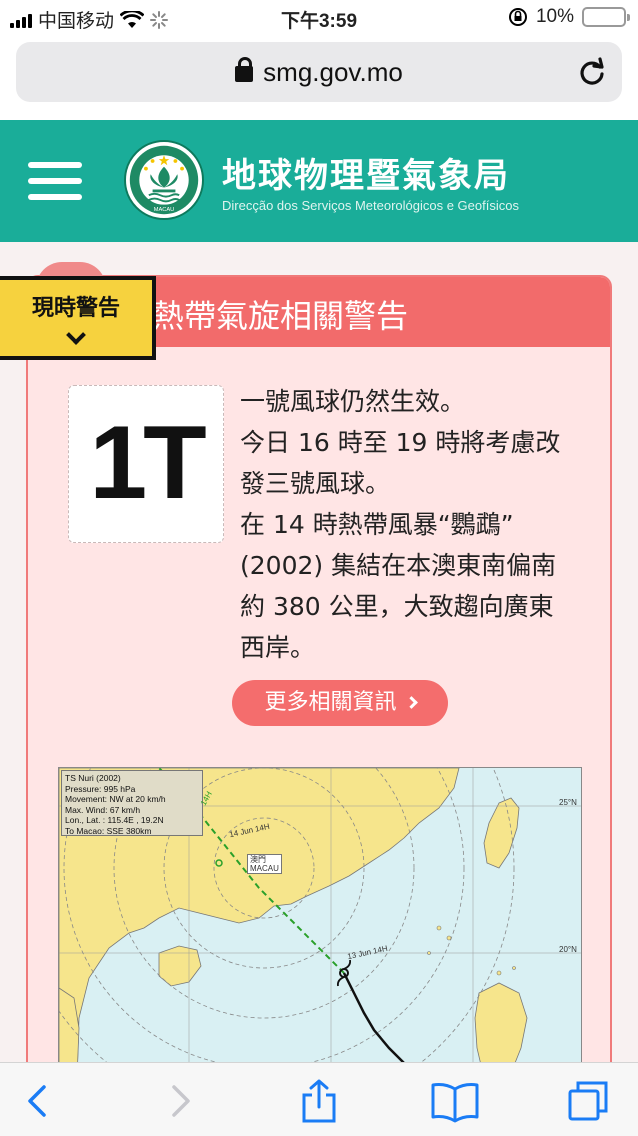 The width and height of the screenshot is (638, 1136). I want to click on tabs-icon, so click(588, 1101).